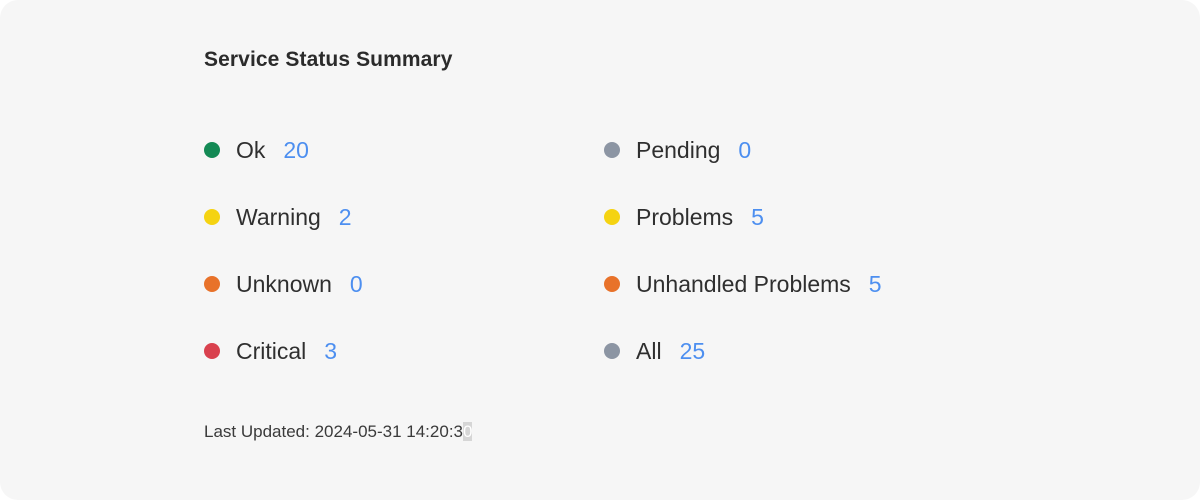  I want to click on status-unhandled-problems: Unhandled Problems 5, so click(743, 284).